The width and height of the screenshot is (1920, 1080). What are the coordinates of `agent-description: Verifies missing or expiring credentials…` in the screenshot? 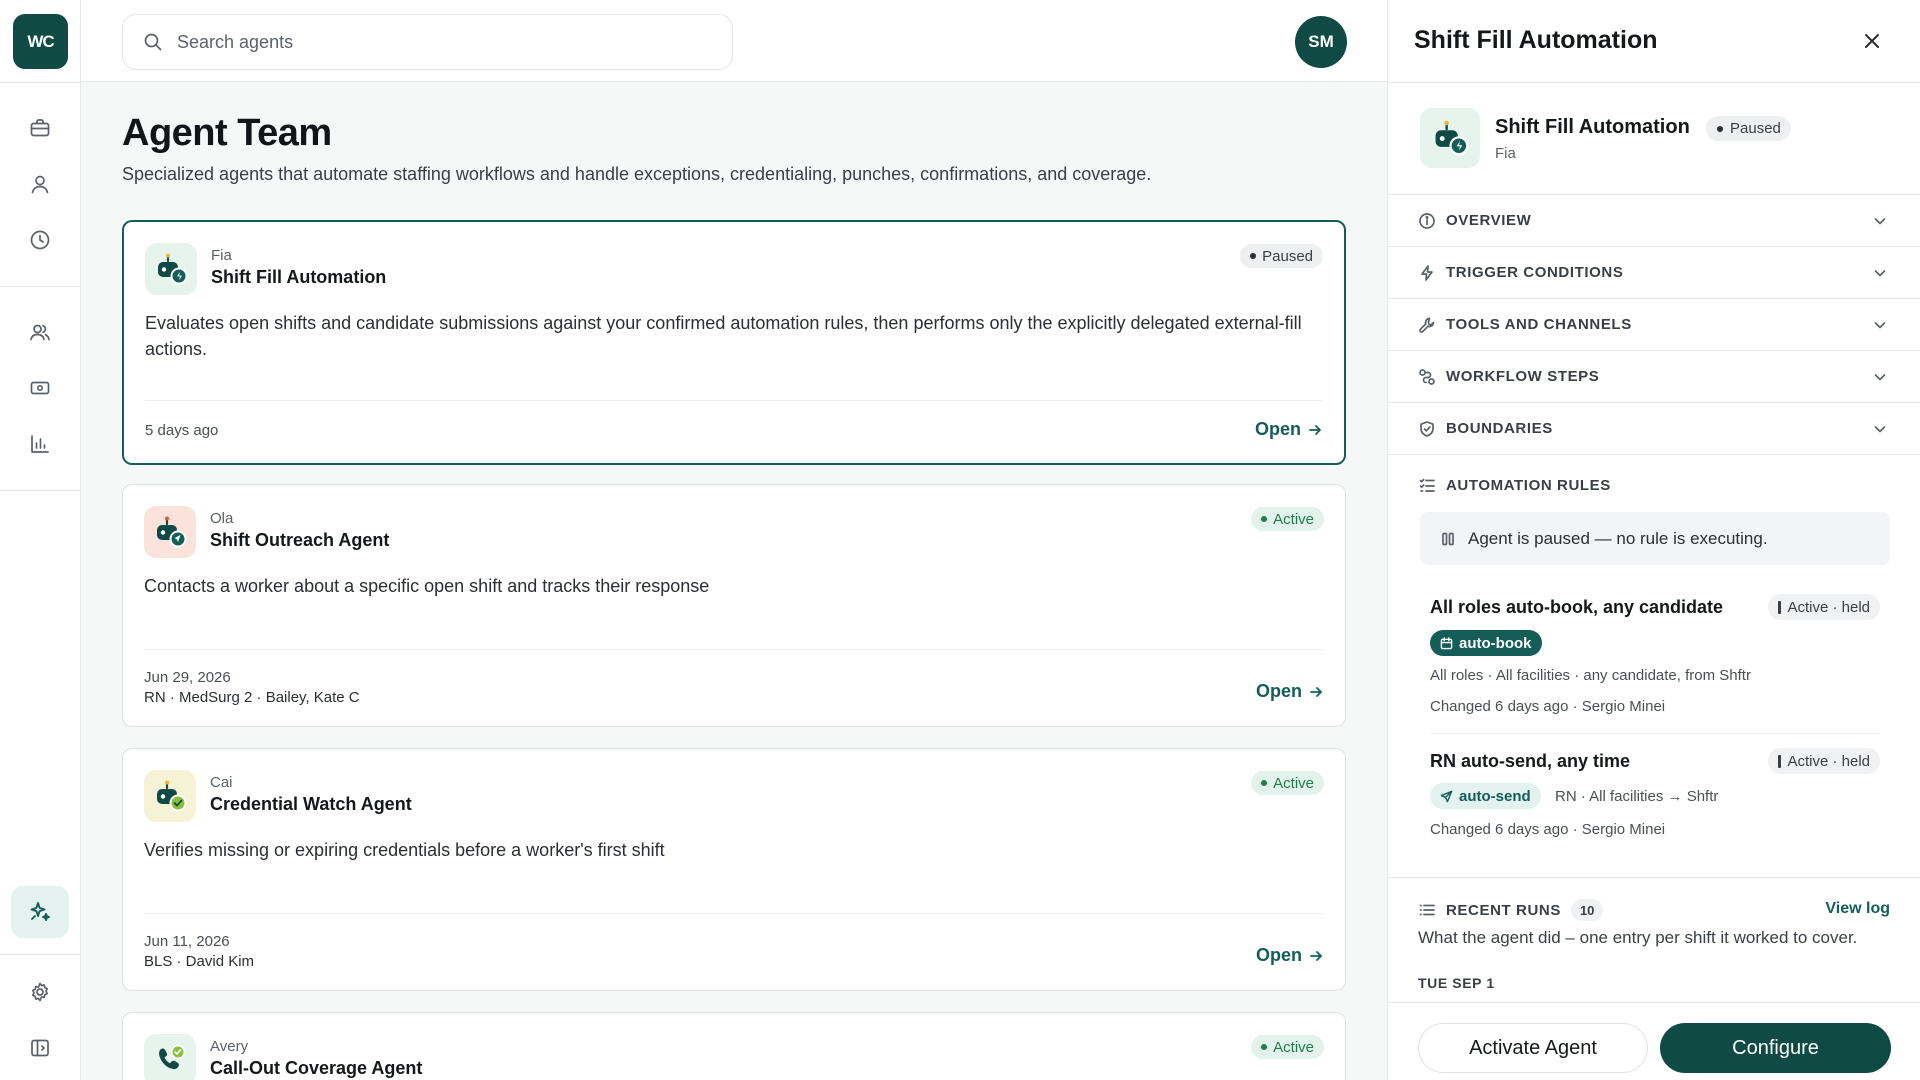 It's located at (404, 850).